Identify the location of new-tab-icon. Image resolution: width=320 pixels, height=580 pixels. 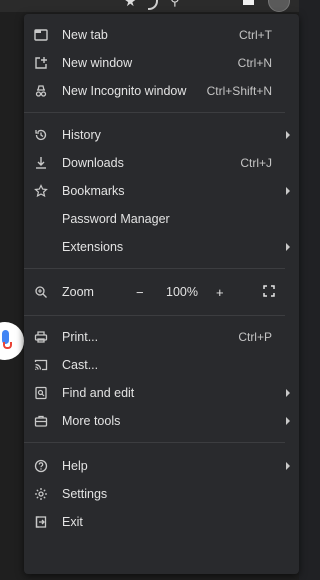
(41, 35).